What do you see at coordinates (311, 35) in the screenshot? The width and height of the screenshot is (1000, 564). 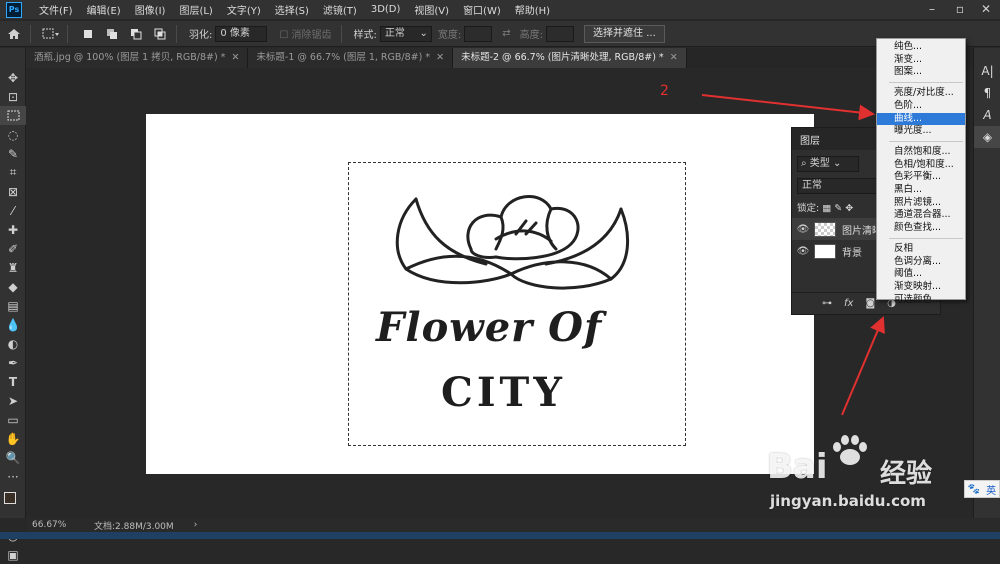 I see `antialias-label: 消除锯齿` at bounding box center [311, 35].